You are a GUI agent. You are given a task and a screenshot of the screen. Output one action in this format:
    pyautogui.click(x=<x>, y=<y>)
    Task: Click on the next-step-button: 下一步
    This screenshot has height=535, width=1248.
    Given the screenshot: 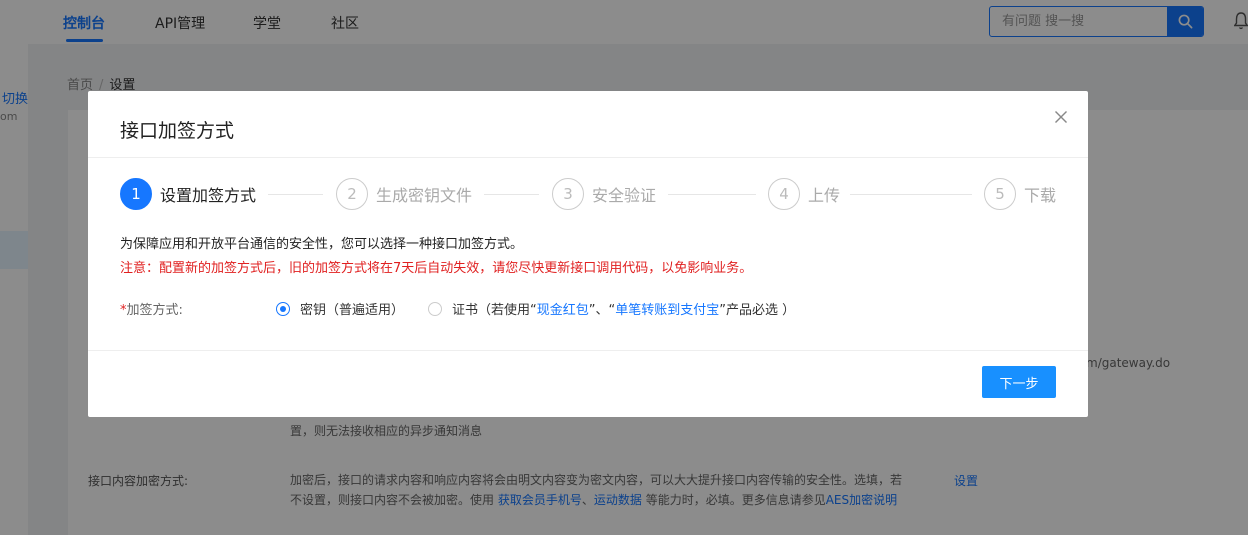 What is the action you would take?
    pyautogui.click(x=1019, y=382)
    